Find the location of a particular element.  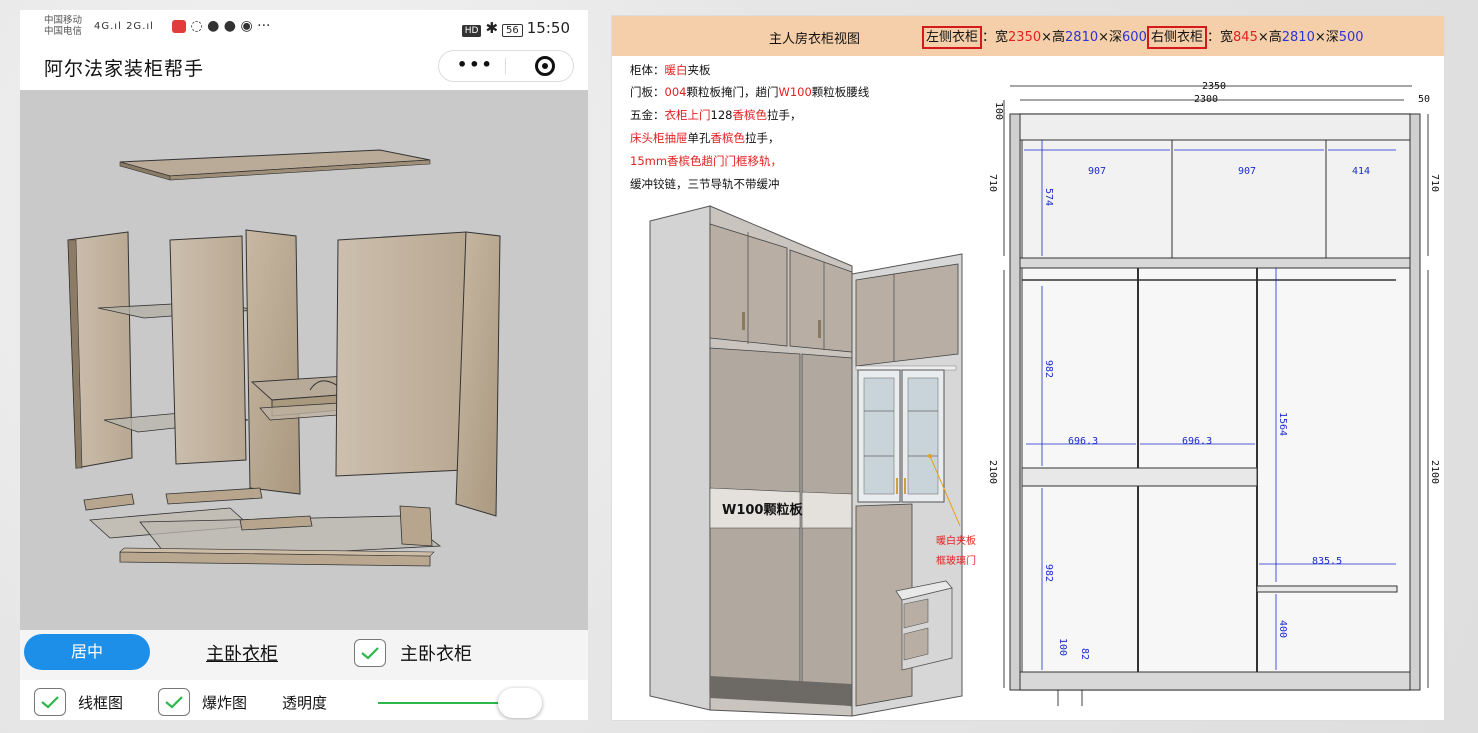

bluetooth-icon: ✱ is located at coordinates (492, 28).